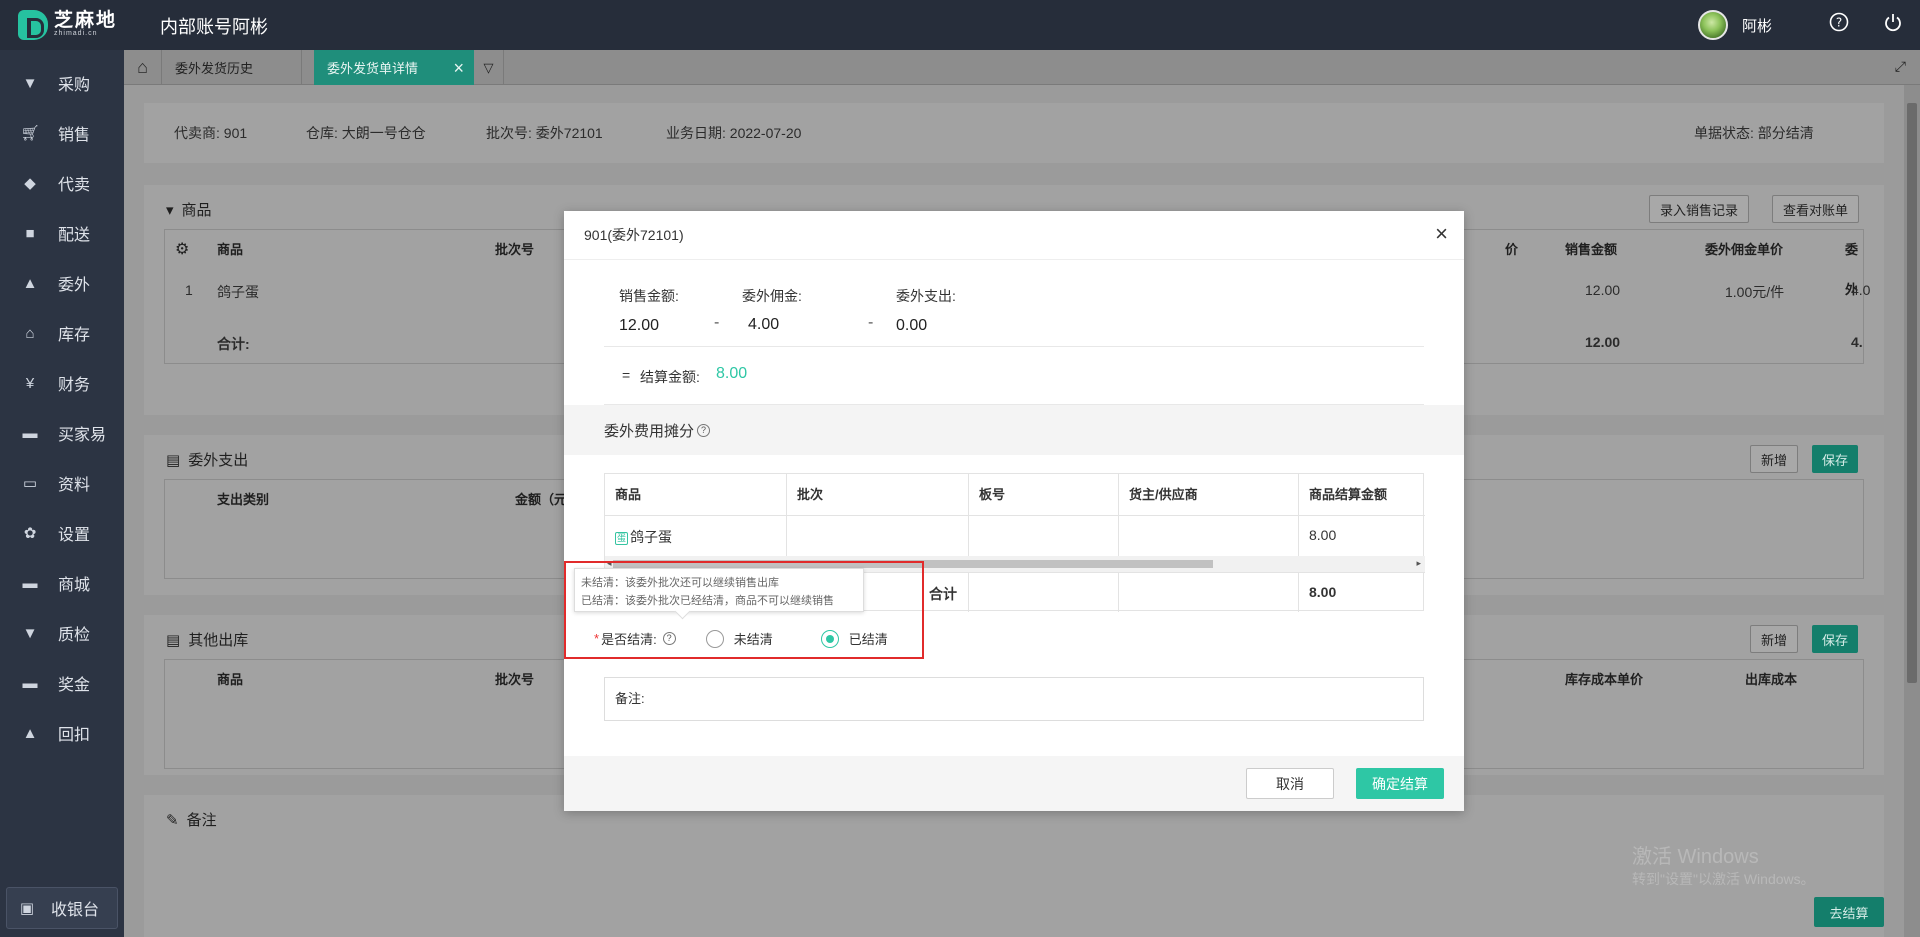 The width and height of the screenshot is (1920, 937). I want to click on sidebar-item-label: 奖金, so click(74, 685).